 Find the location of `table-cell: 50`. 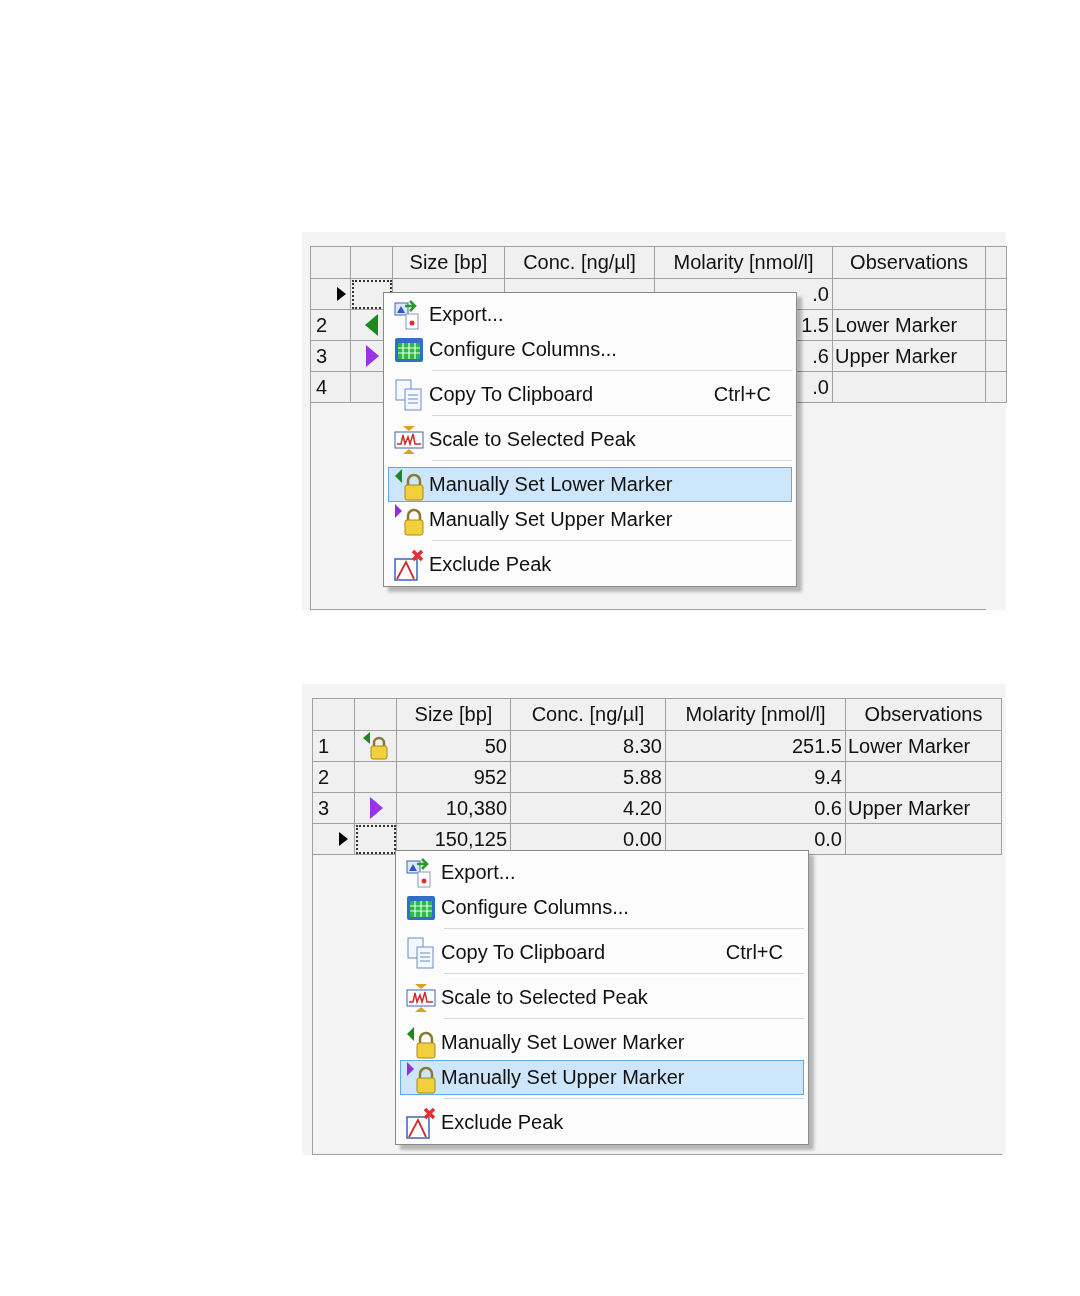

table-cell: 50 is located at coordinates (454, 746).